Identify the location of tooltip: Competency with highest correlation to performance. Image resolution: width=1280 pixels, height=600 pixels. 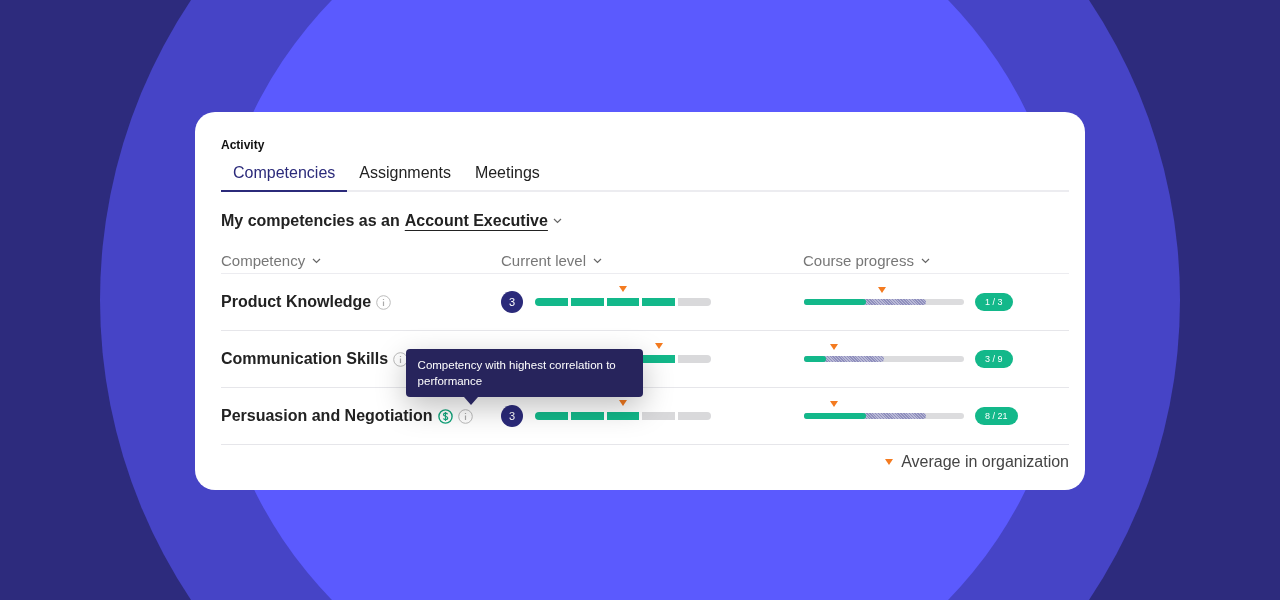
(524, 372).